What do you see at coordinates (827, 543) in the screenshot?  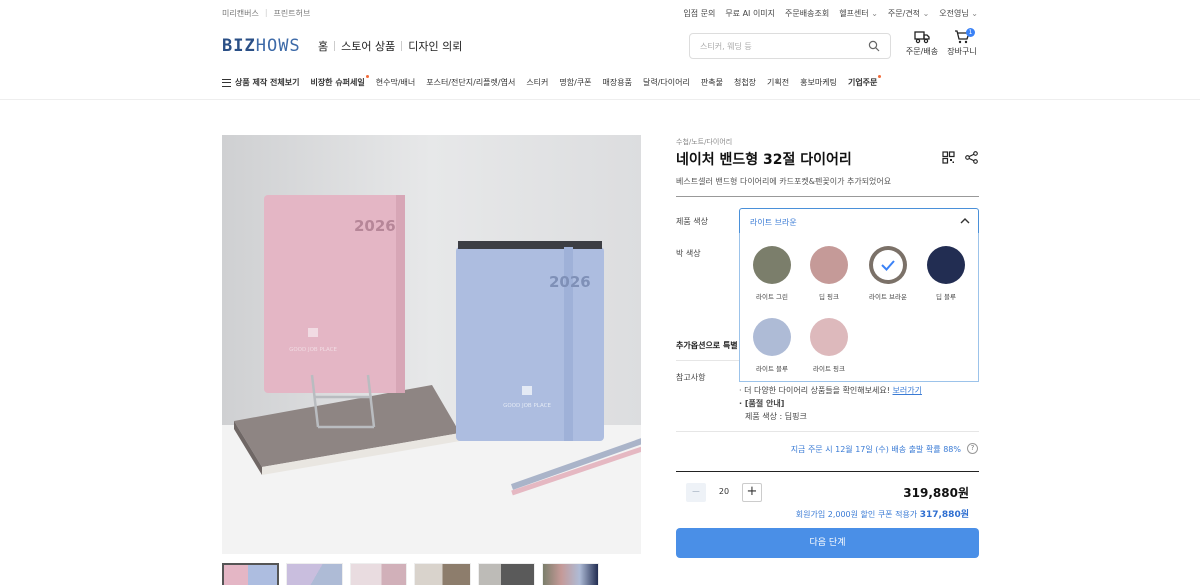 I see `next-step-button: 다음 단계` at bounding box center [827, 543].